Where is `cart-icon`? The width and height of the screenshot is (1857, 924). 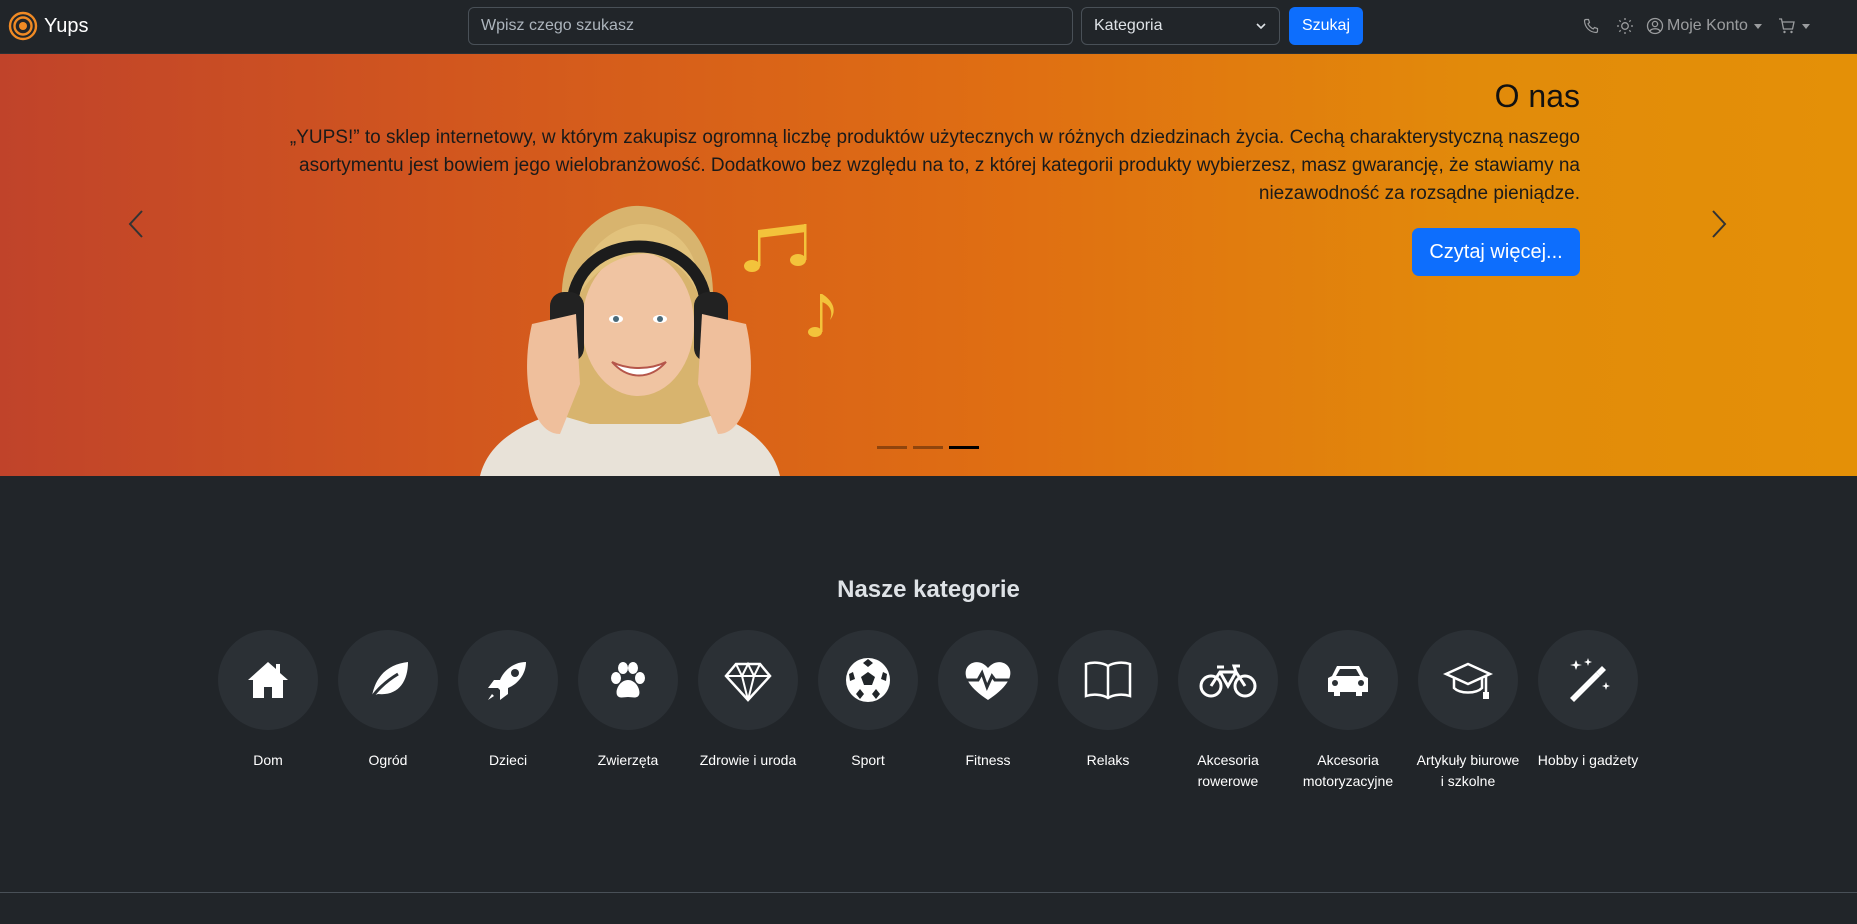 cart-icon is located at coordinates (1786, 26).